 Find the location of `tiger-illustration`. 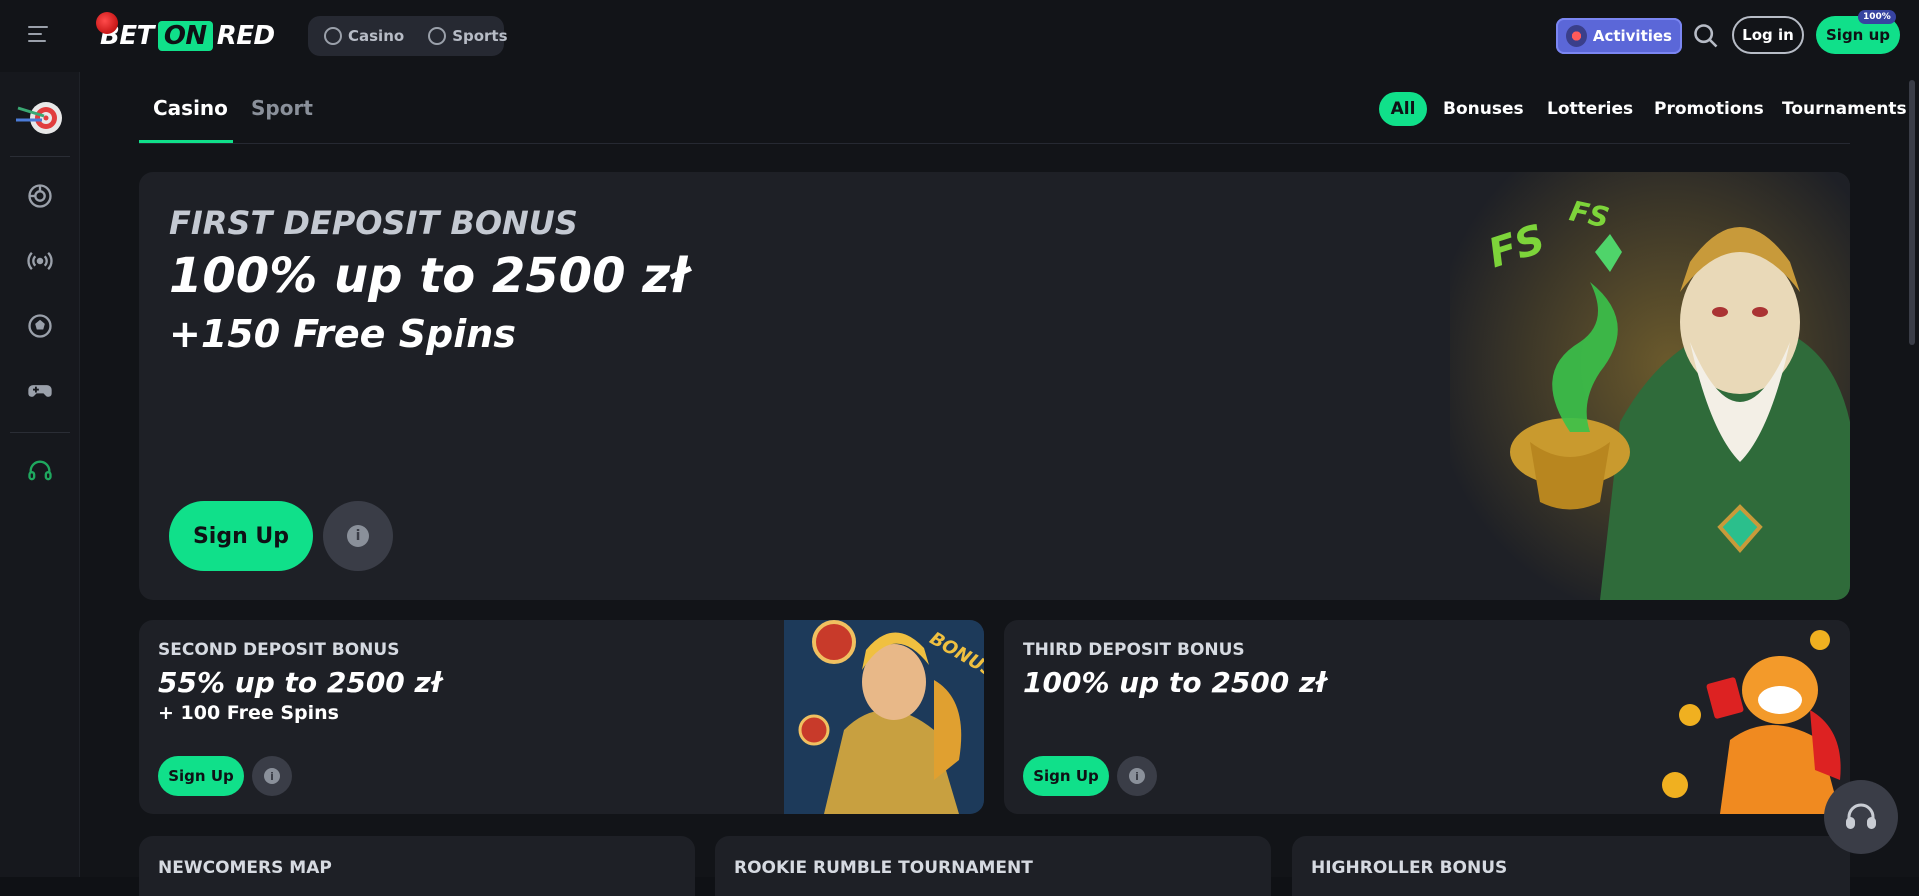

tiger-illustration is located at coordinates (1750, 717).